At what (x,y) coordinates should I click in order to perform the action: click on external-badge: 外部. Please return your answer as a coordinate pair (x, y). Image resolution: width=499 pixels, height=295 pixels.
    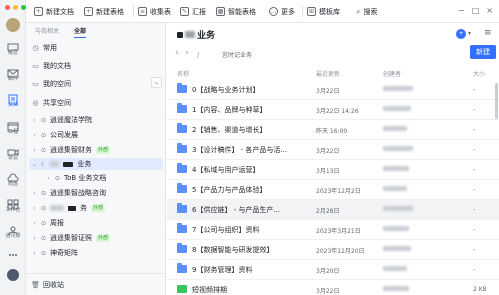
    Looking at the image, I should click on (103, 150).